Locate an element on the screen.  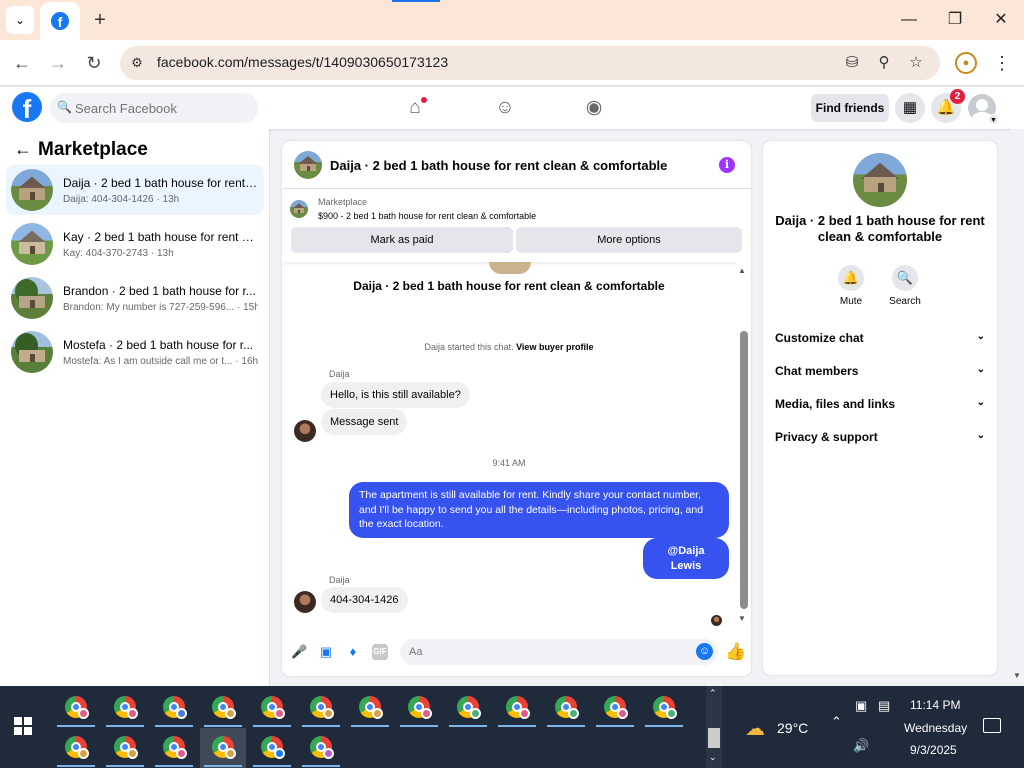
listing-photo is located at coordinates (880, 180).